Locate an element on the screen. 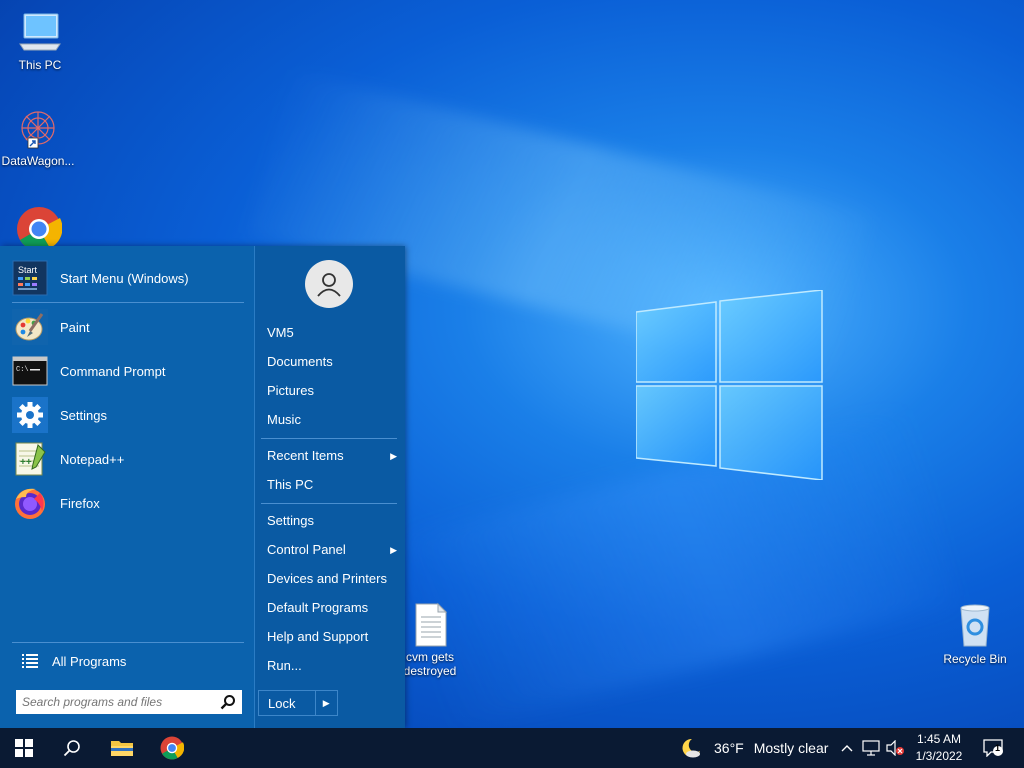 This screenshot has height=768, width=1024. right-item-label: This PC is located at coordinates (290, 484).